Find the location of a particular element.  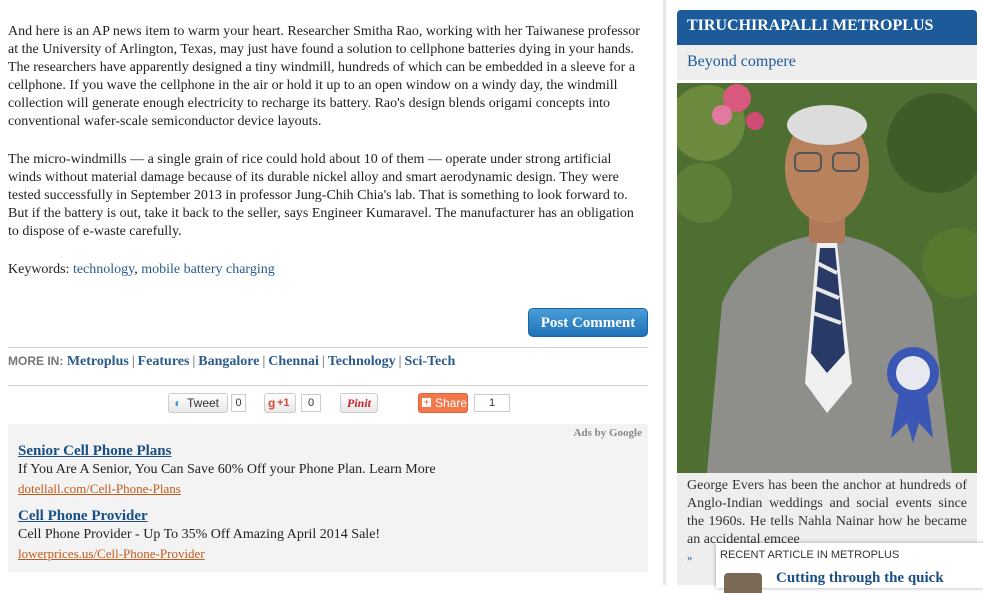

gplus-count: 0 is located at coordinates (311, 403).